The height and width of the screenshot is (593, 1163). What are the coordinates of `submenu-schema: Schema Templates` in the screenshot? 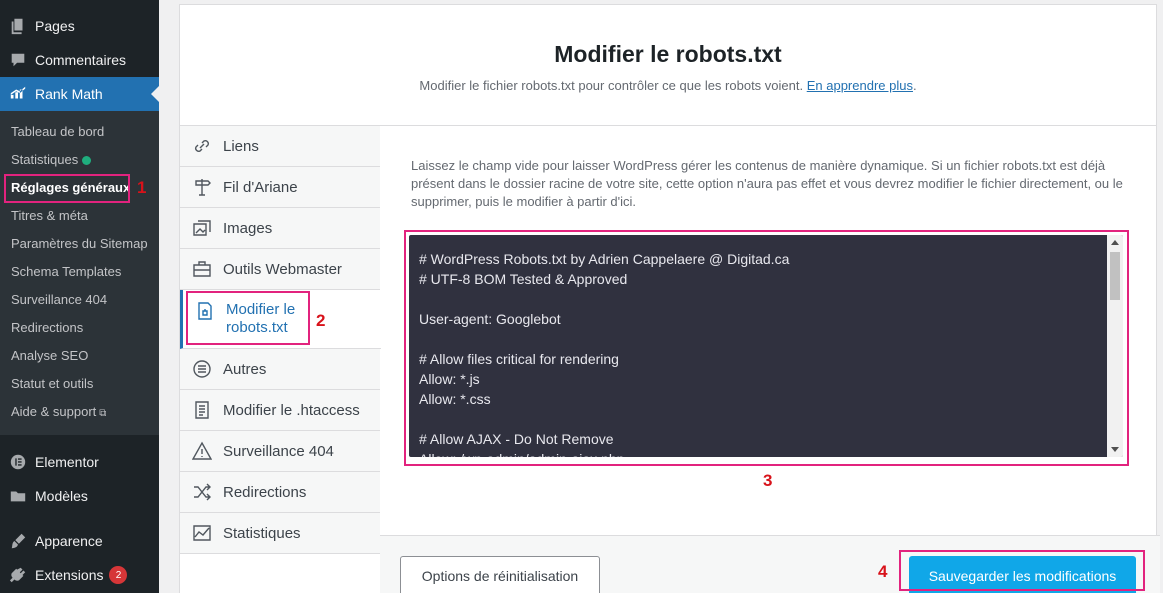 It's located at (66, 272).